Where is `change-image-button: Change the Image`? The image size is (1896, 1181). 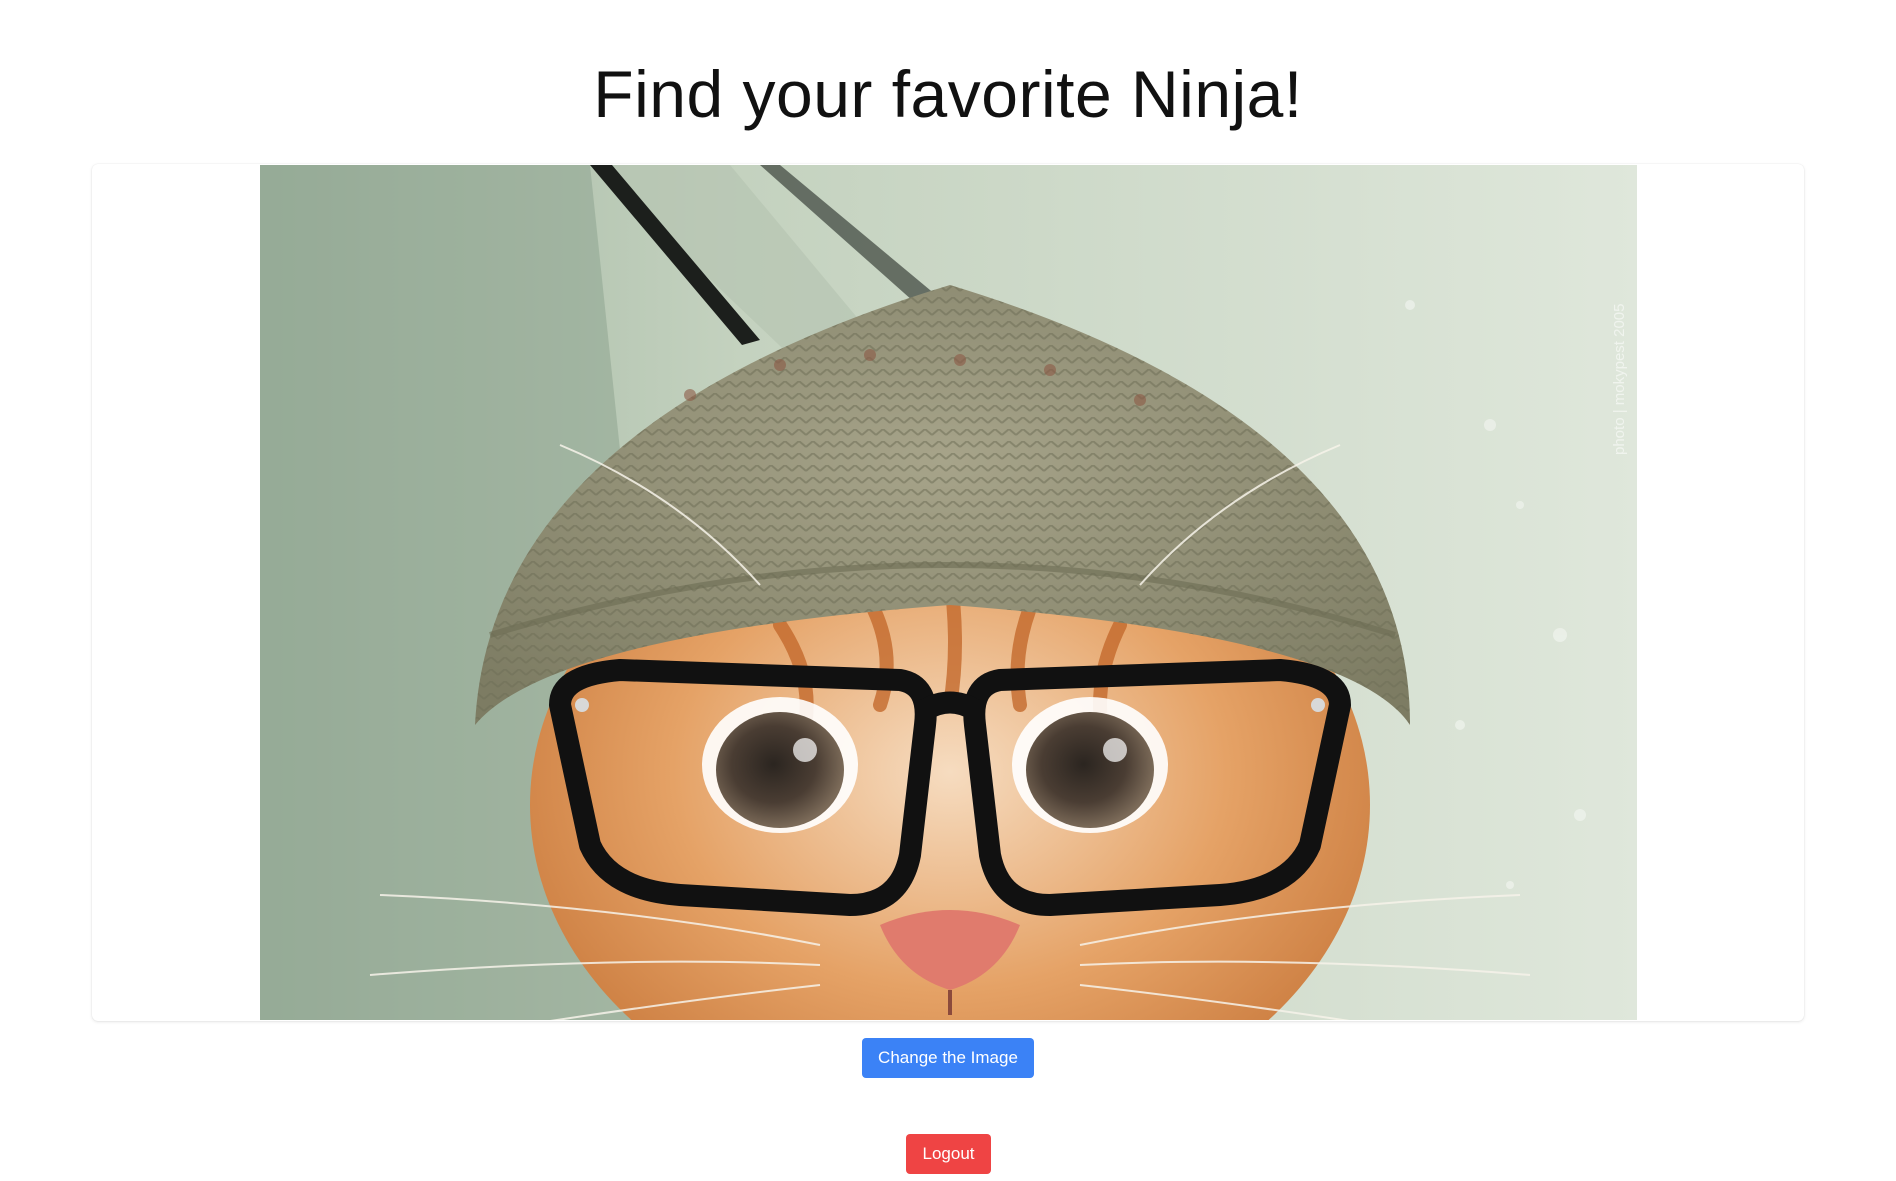 change-image-button: Change the Image is located at coordinates (948, 1058).